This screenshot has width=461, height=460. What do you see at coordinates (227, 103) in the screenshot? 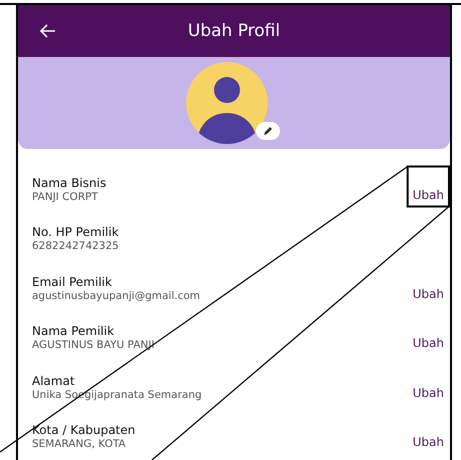
I see `avatar-icon` at bounding box center [227, 103].